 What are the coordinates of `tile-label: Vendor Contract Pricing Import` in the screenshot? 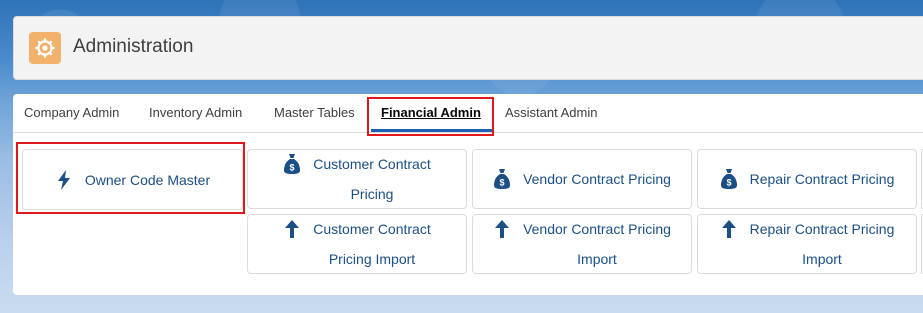 It's located at (597, 244).